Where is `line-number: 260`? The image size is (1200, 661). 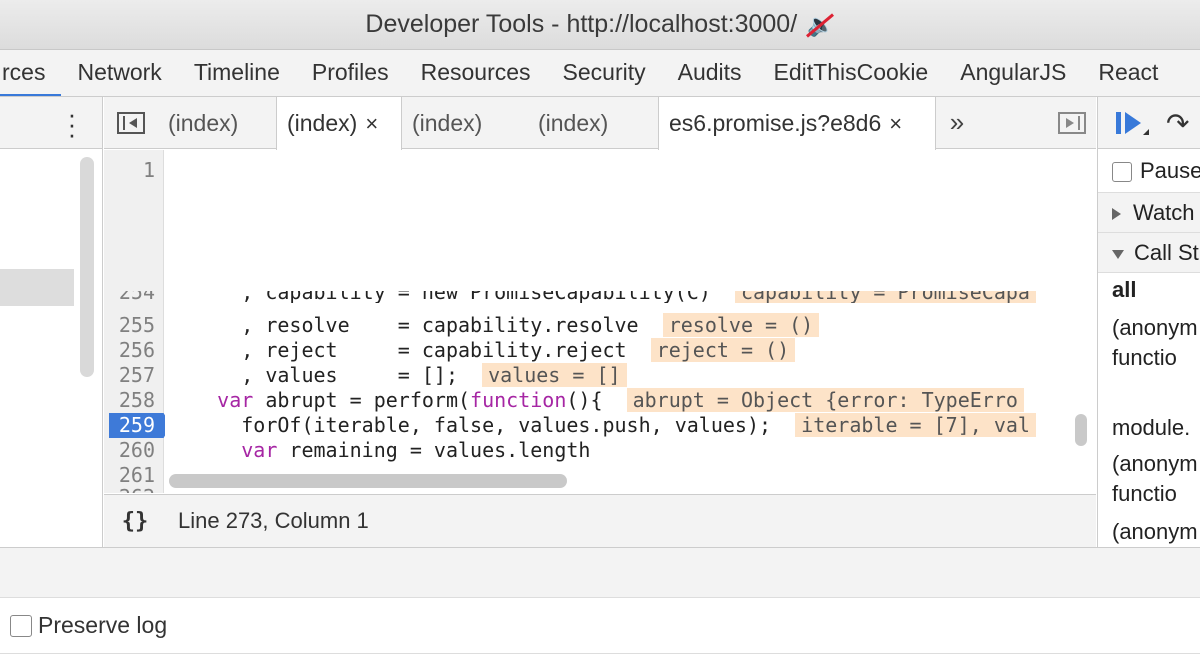 line-number: 260 is located at coordinates (137, 450).